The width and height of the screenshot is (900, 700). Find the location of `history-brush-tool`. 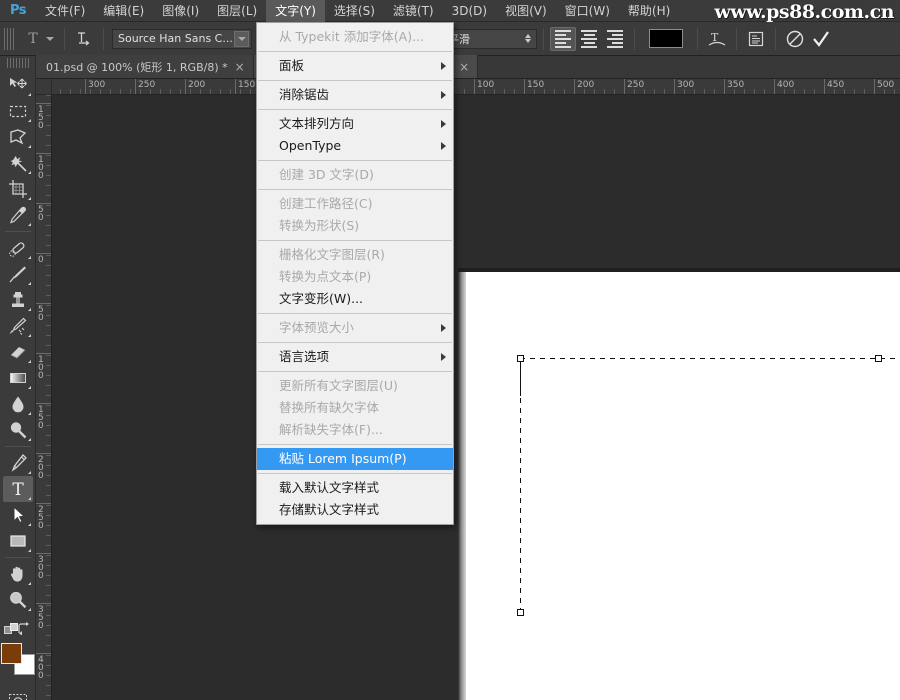

history-brush-tool is located at coordinates (18, 326).